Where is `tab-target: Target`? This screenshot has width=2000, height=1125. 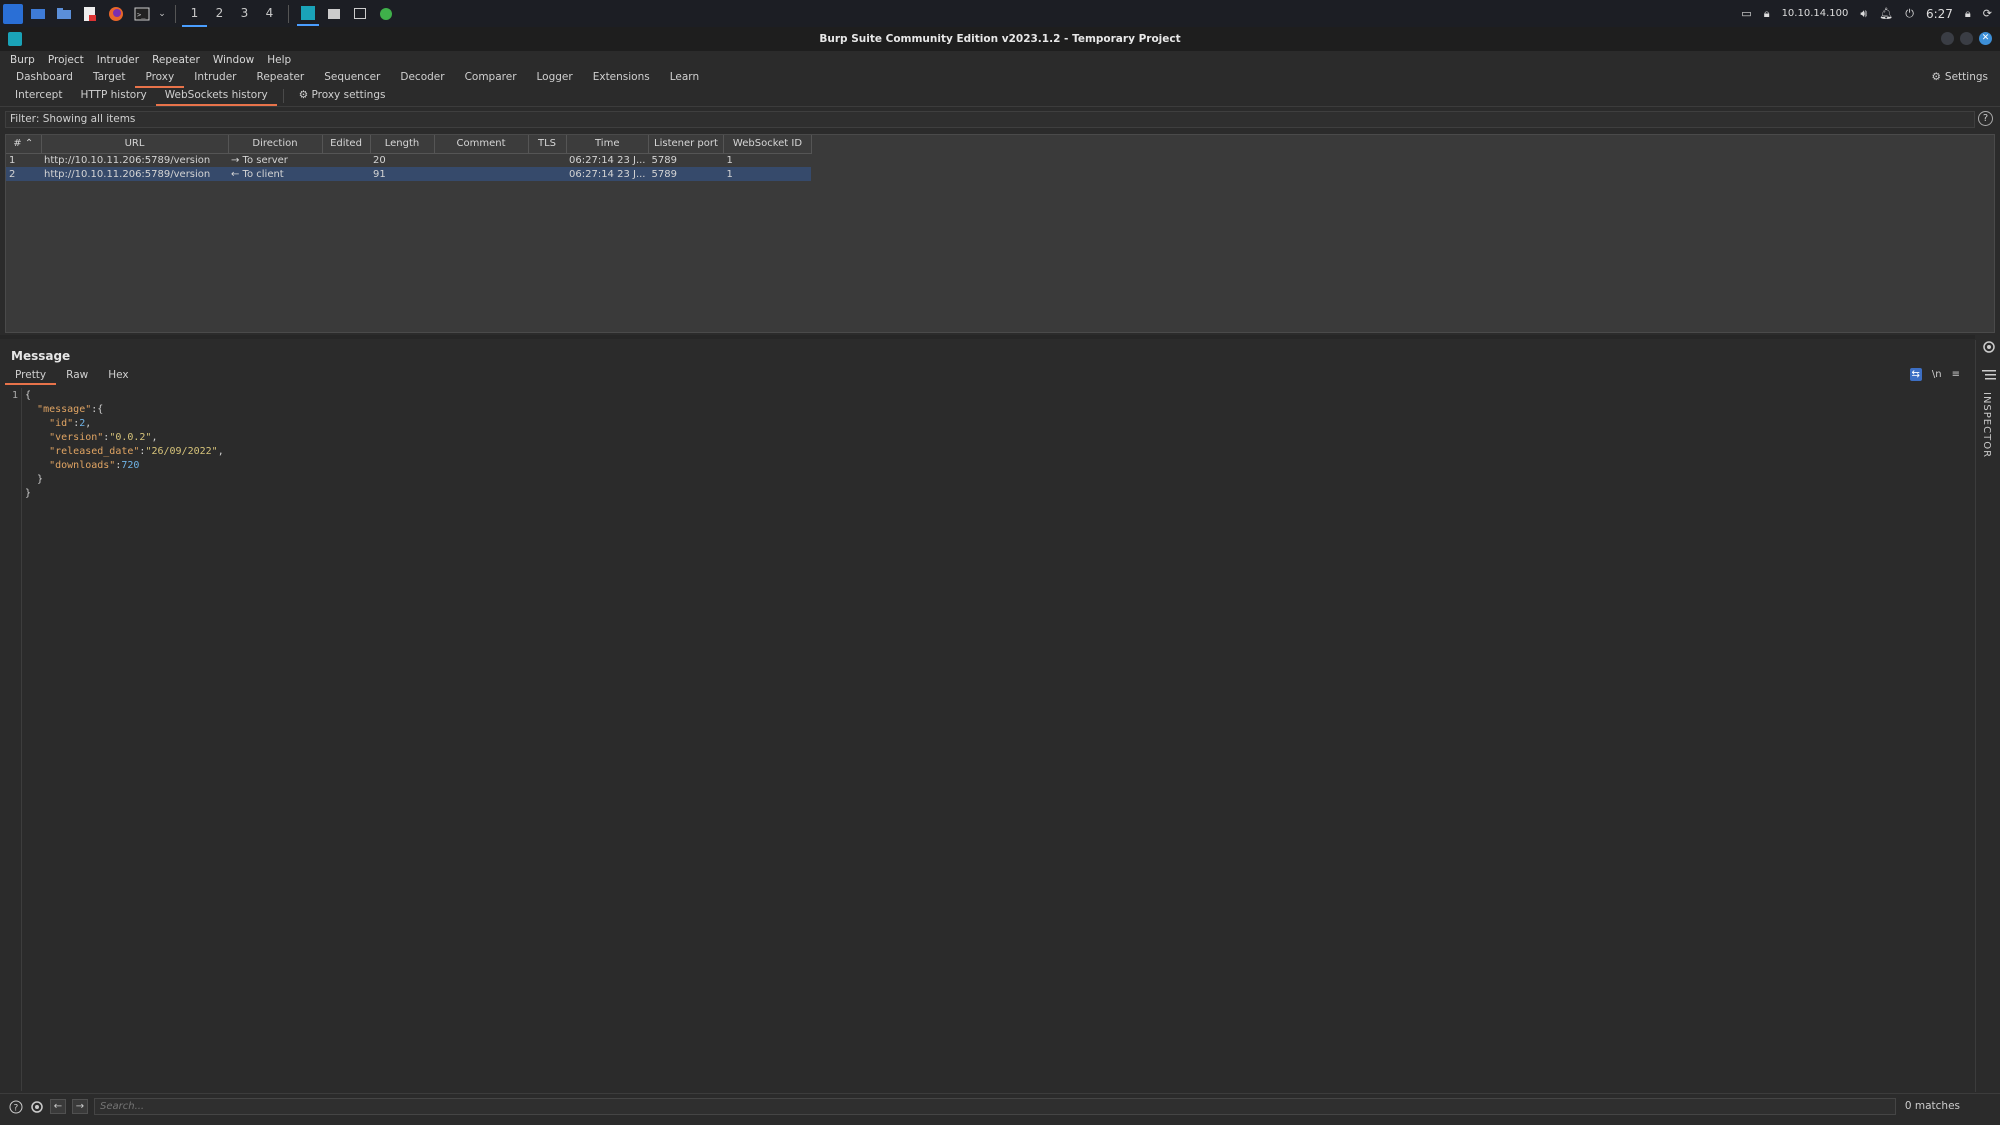 tab-target: Target is located at coordinates (109, 78).